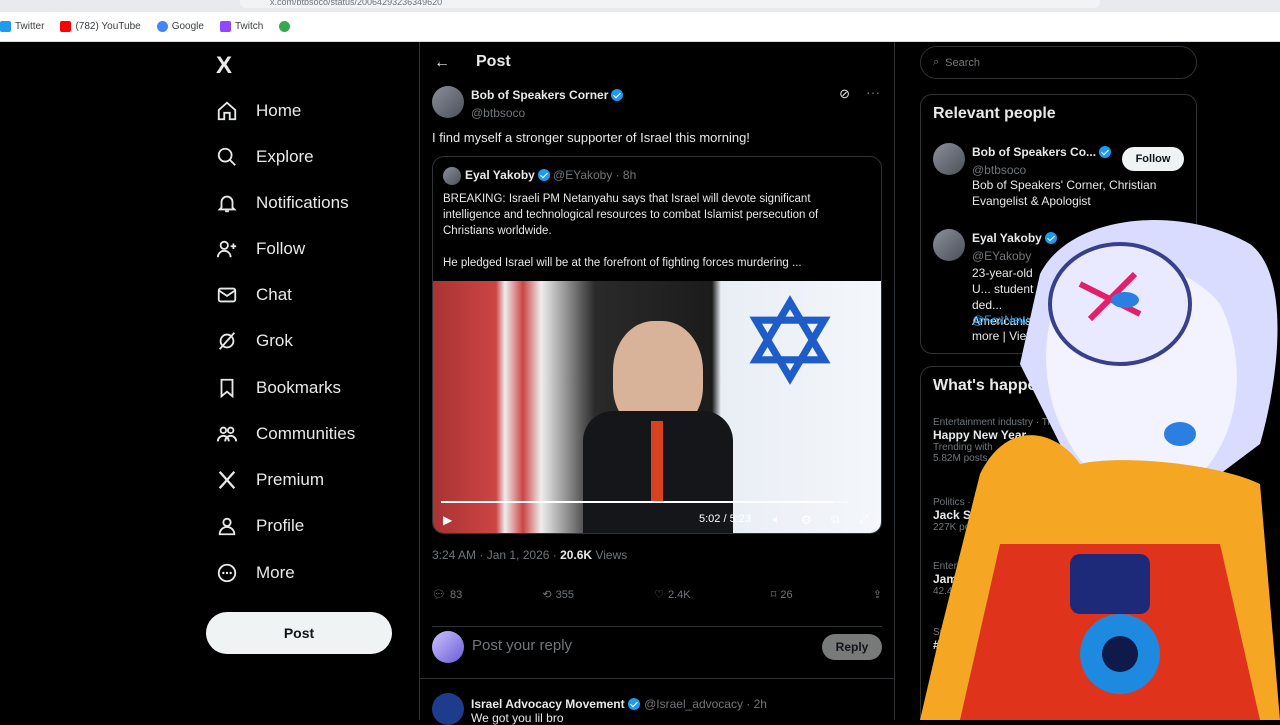  What do you see at coordinates (285, 434) in the screenshot?
I see `nav-communities: Communities` at bounding box center [285, 434].